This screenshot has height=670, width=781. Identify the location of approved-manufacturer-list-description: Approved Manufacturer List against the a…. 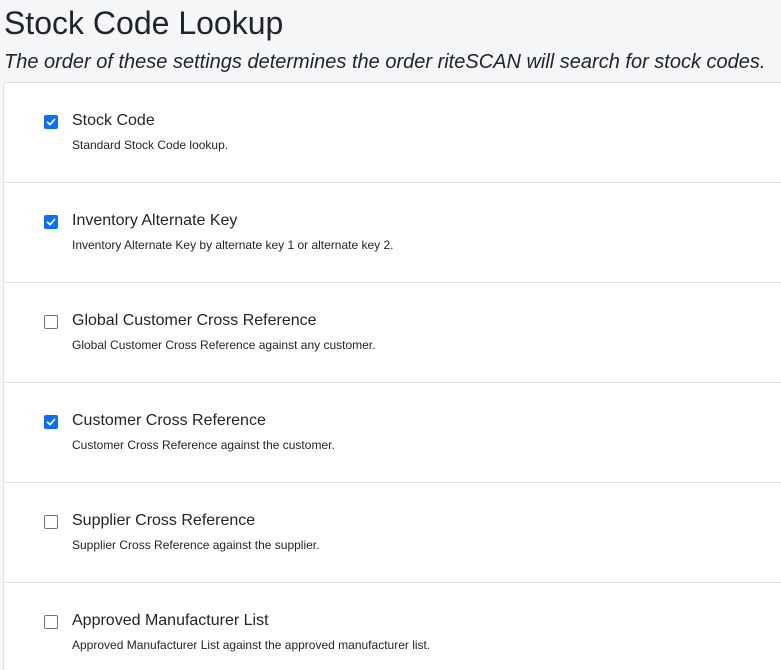
(251, 645).